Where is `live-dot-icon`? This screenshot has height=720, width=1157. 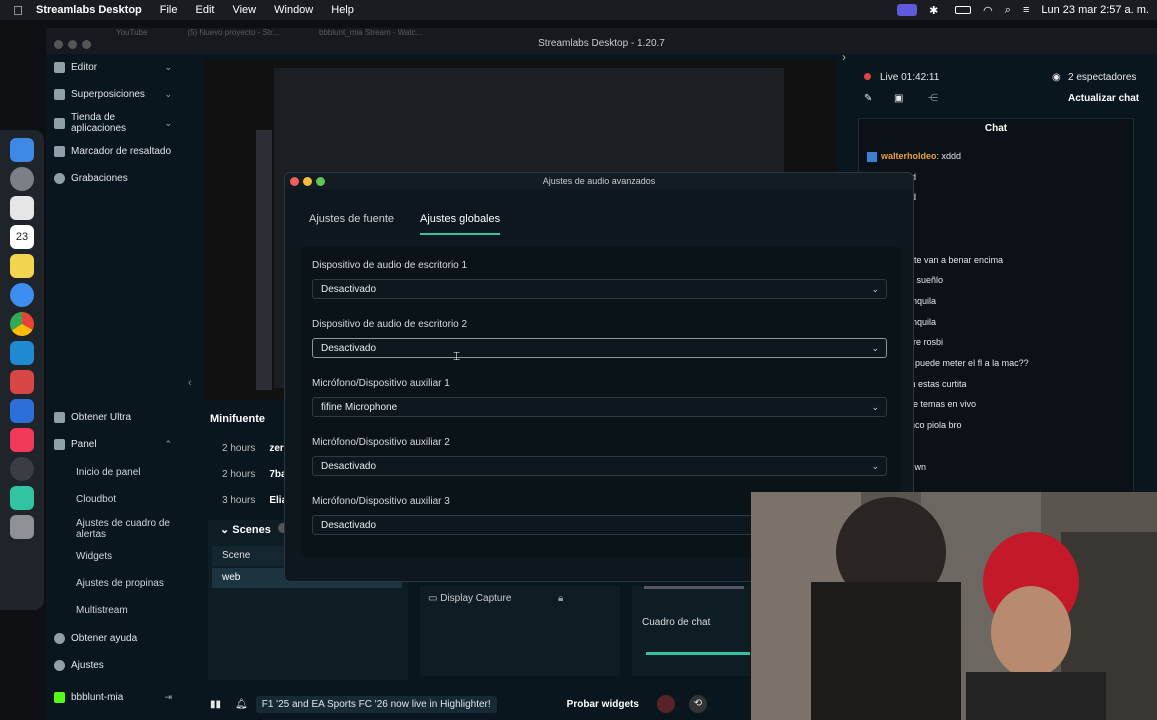
live-dot-icon is located at coordinates (867, 76).